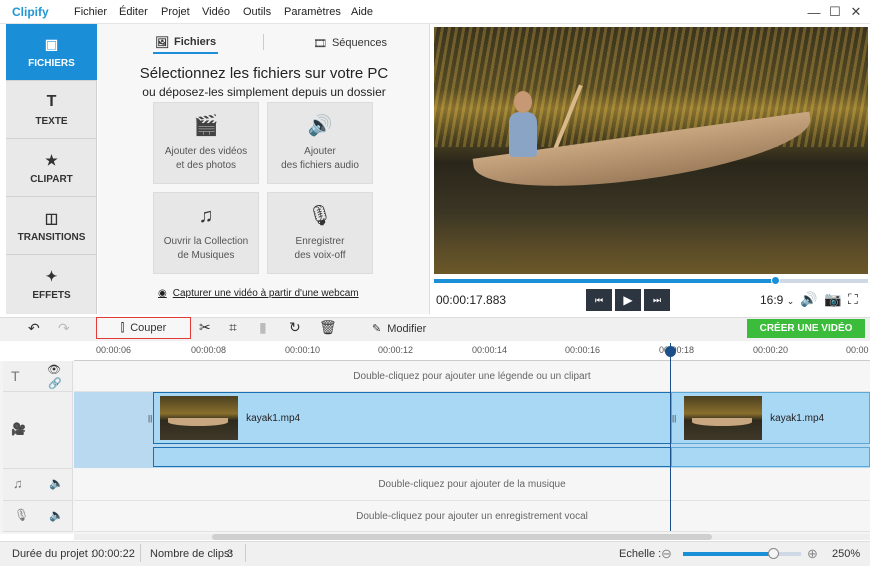  What do you see at coordinates (657, 300) in the screenshot?
I see `next-button: ⏭` at bounding box center [657, 300].